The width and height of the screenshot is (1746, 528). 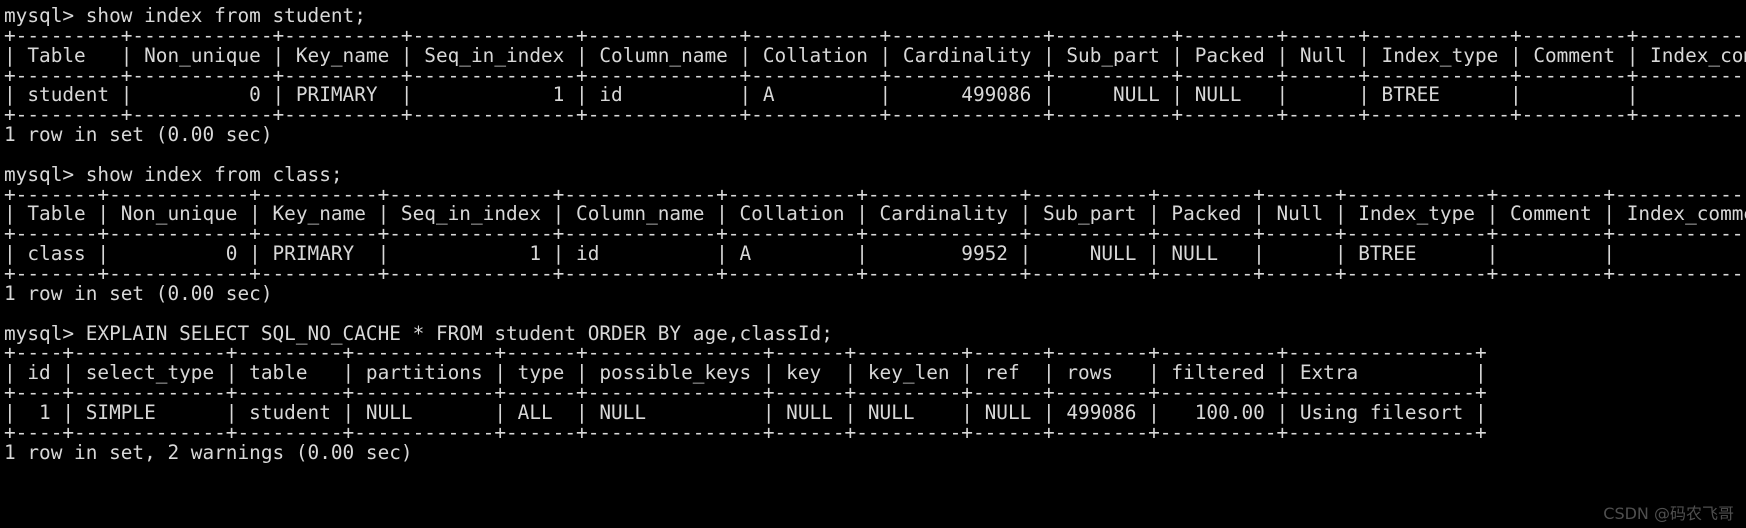 What do you see at coordinates (185, 15) in the screenshot?
I see `command-line: mysql> show index from student;` at bounding box center [185, 15].